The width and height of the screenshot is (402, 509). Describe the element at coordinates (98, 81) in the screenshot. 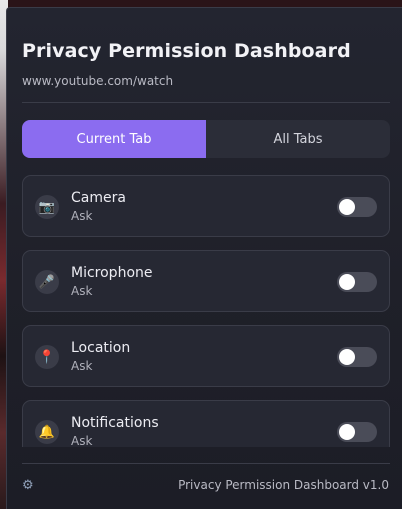

I see `current-url: www.youtube.com/watch` at that location.